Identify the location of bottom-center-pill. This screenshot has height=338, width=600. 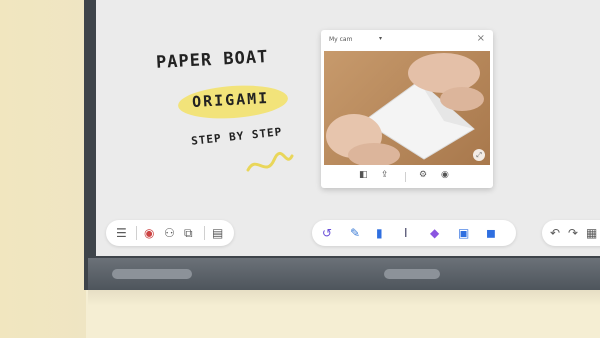
(412, 274).